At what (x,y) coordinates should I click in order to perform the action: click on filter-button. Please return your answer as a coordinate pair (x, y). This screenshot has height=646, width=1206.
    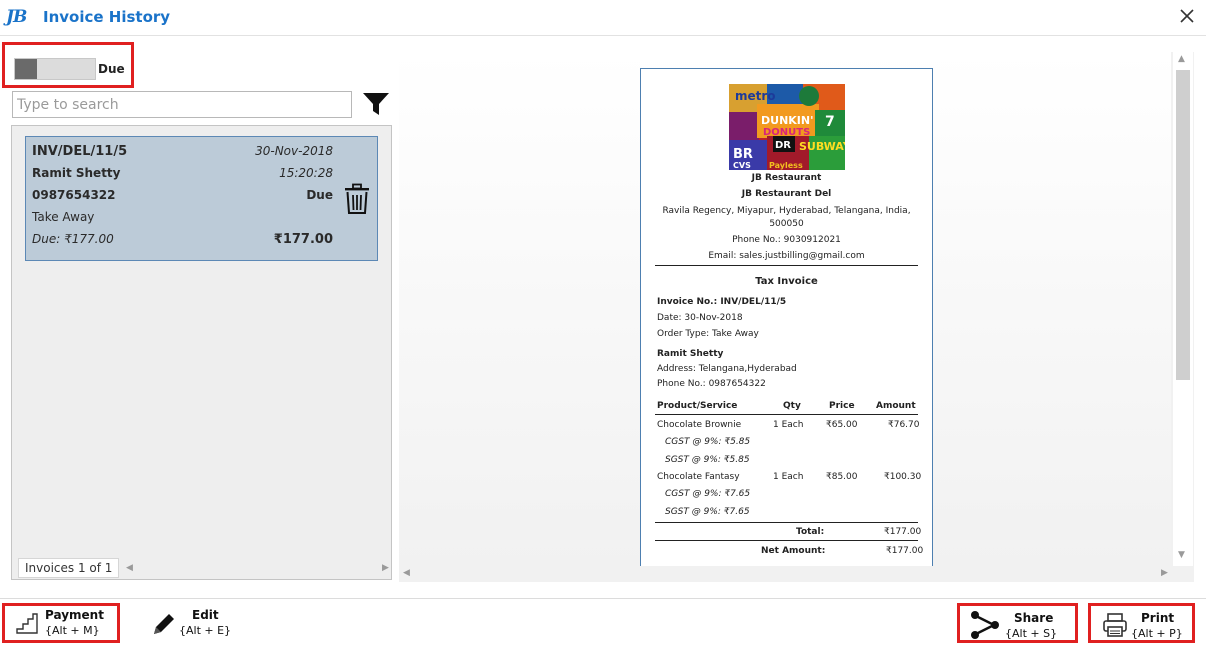
    Looking at the image, I should click on (376, 104).